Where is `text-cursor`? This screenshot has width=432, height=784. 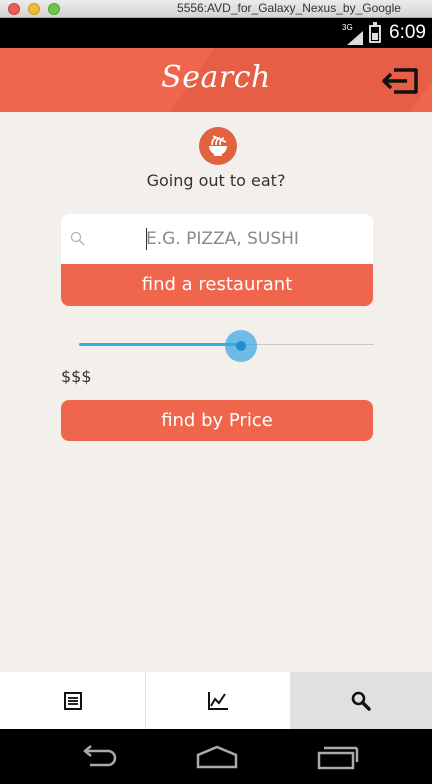
text-cursor is located at coordinates (146, 239).